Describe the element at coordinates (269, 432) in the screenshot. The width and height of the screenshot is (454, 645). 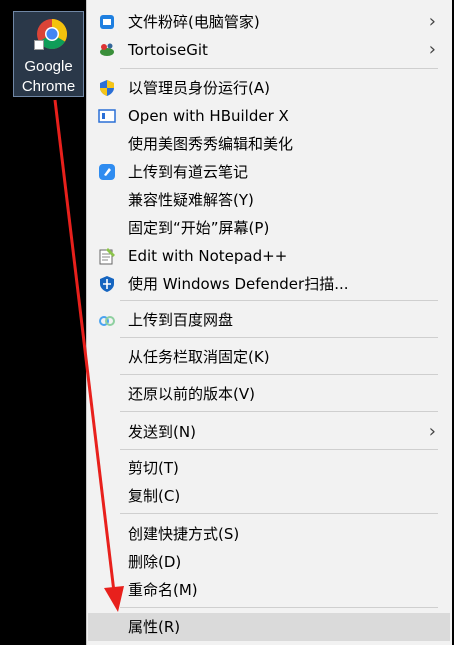
I see `menu-item-send-to: 发送到(N) ›` at that location.